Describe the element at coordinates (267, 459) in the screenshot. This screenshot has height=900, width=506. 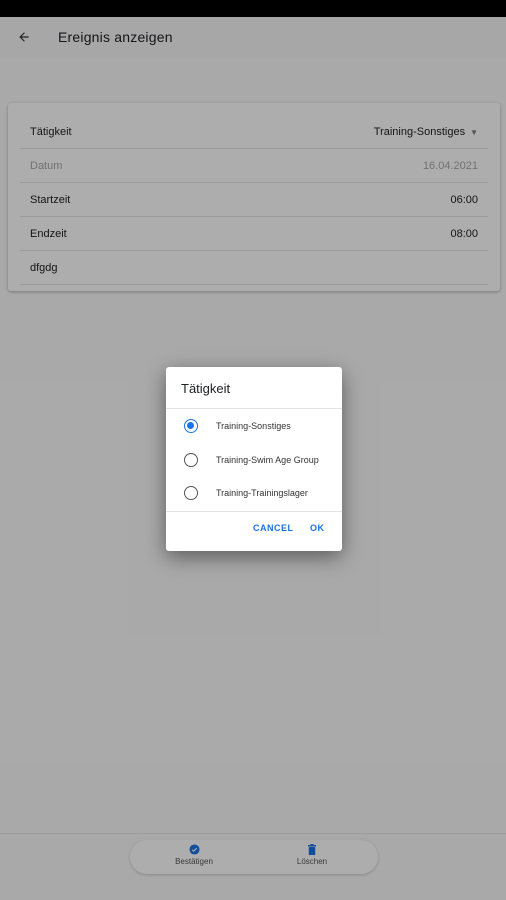
I see `option-label: Training-Swim Age Group` at that location.